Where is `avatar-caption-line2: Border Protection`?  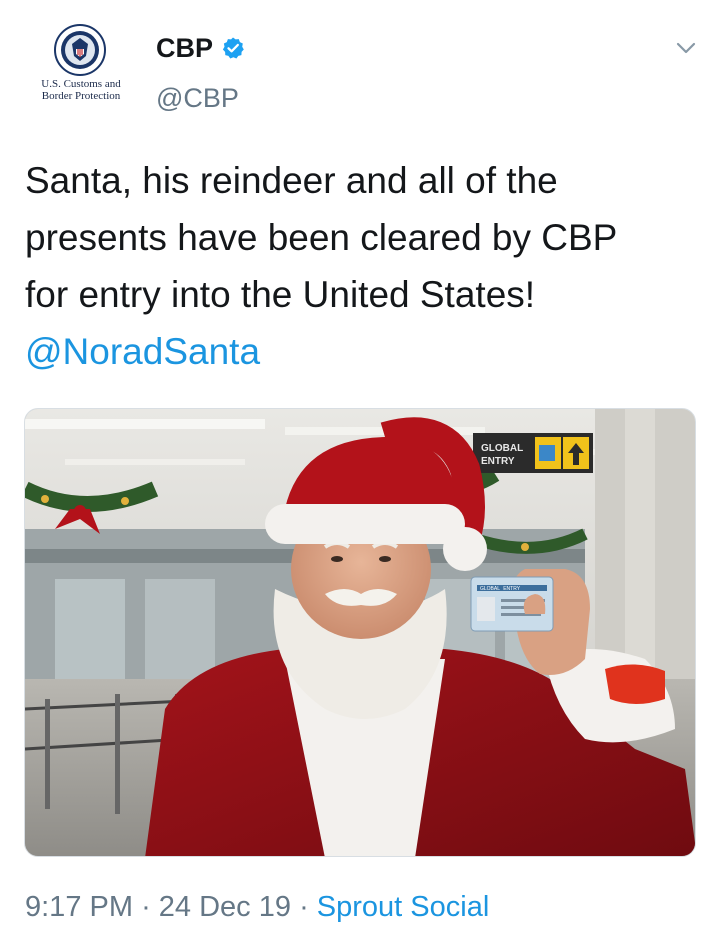 avatar-caption-line2: Border Protection is located at coordinates (81, 96).